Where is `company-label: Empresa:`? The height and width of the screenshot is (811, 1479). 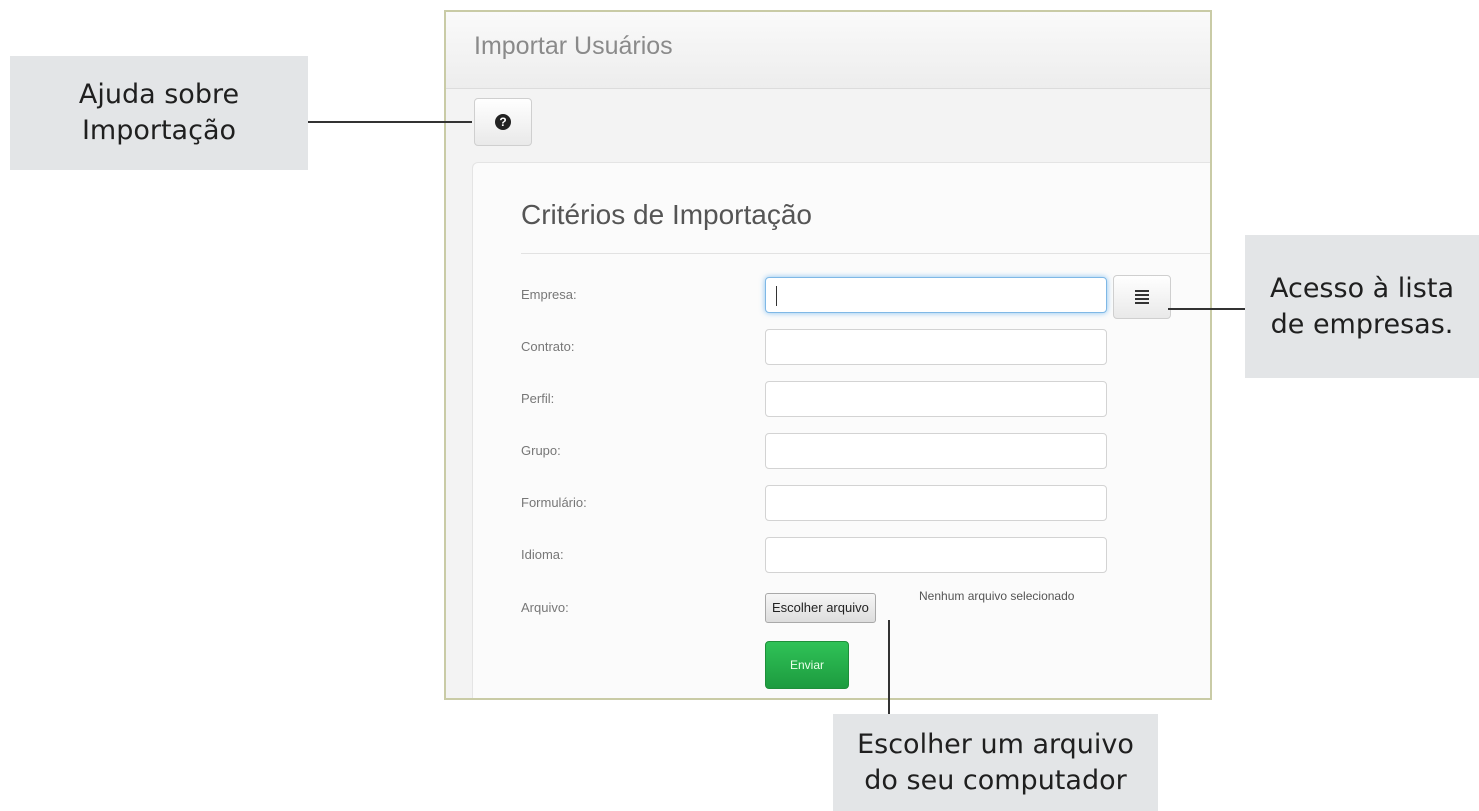 company-label: Empresa: is located at coordinates (549, 294).